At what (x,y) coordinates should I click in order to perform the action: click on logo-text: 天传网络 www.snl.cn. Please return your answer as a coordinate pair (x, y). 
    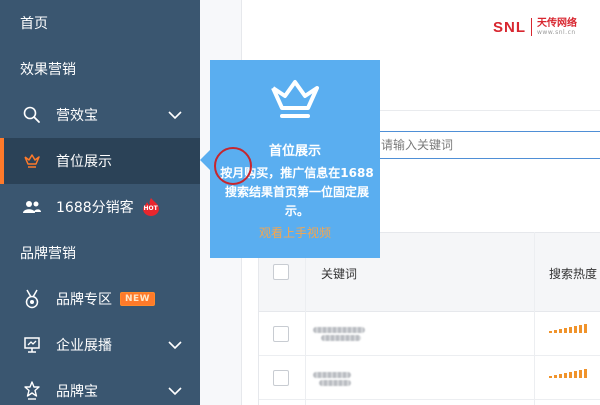
    Looking at the image, I should click on (557, 27).